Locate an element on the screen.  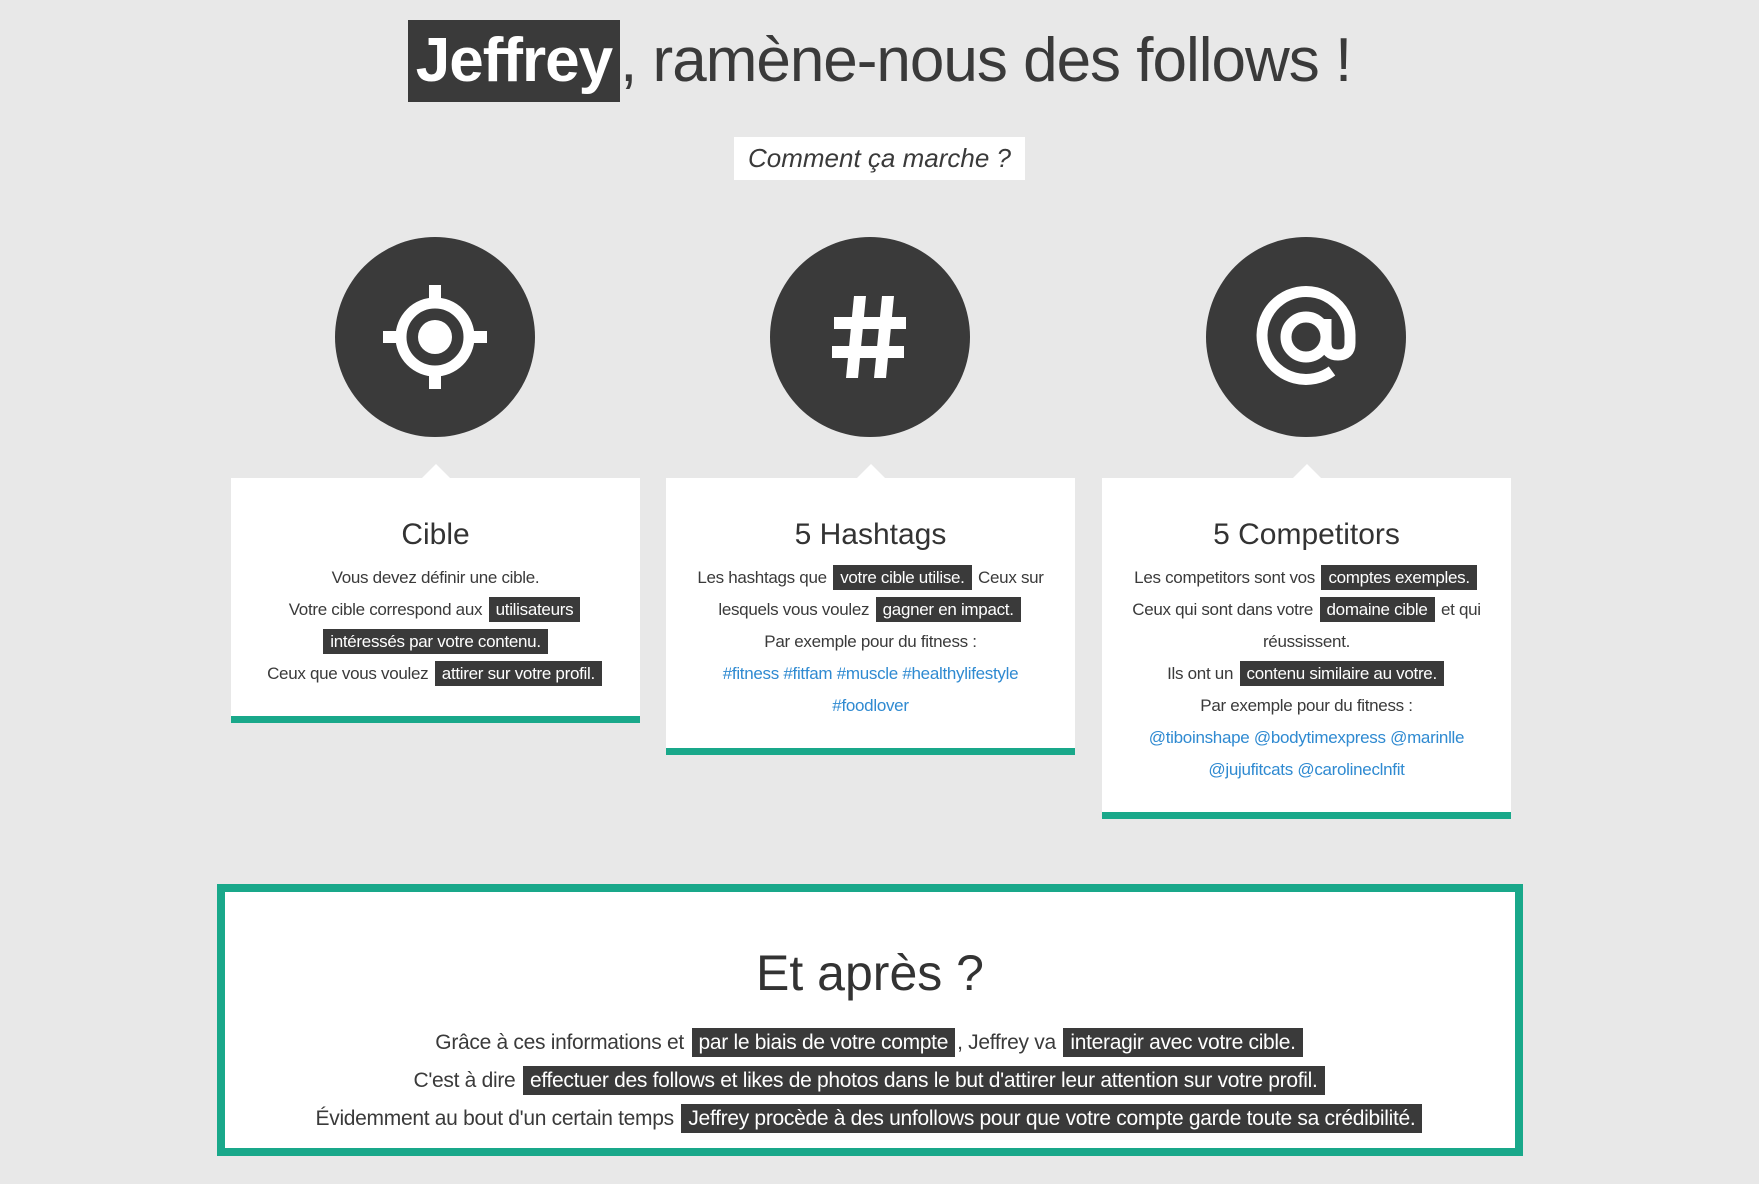
account-link: @tiboinshape is located at coordinates (1199, 737).